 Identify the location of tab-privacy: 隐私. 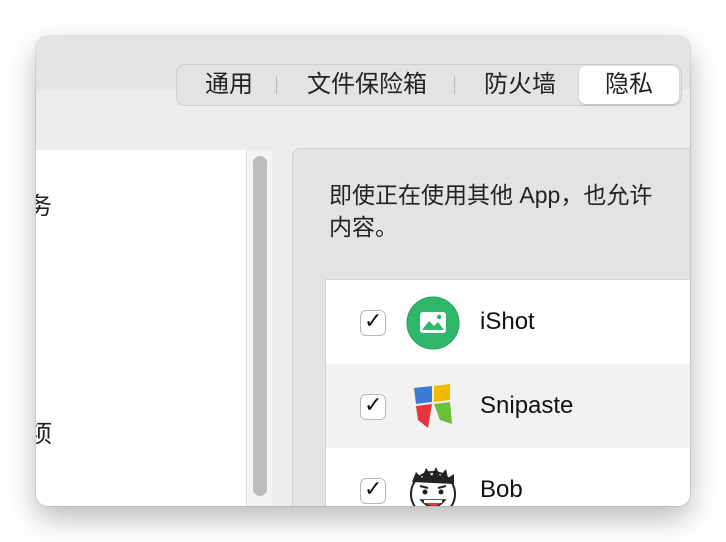
(629, 85).